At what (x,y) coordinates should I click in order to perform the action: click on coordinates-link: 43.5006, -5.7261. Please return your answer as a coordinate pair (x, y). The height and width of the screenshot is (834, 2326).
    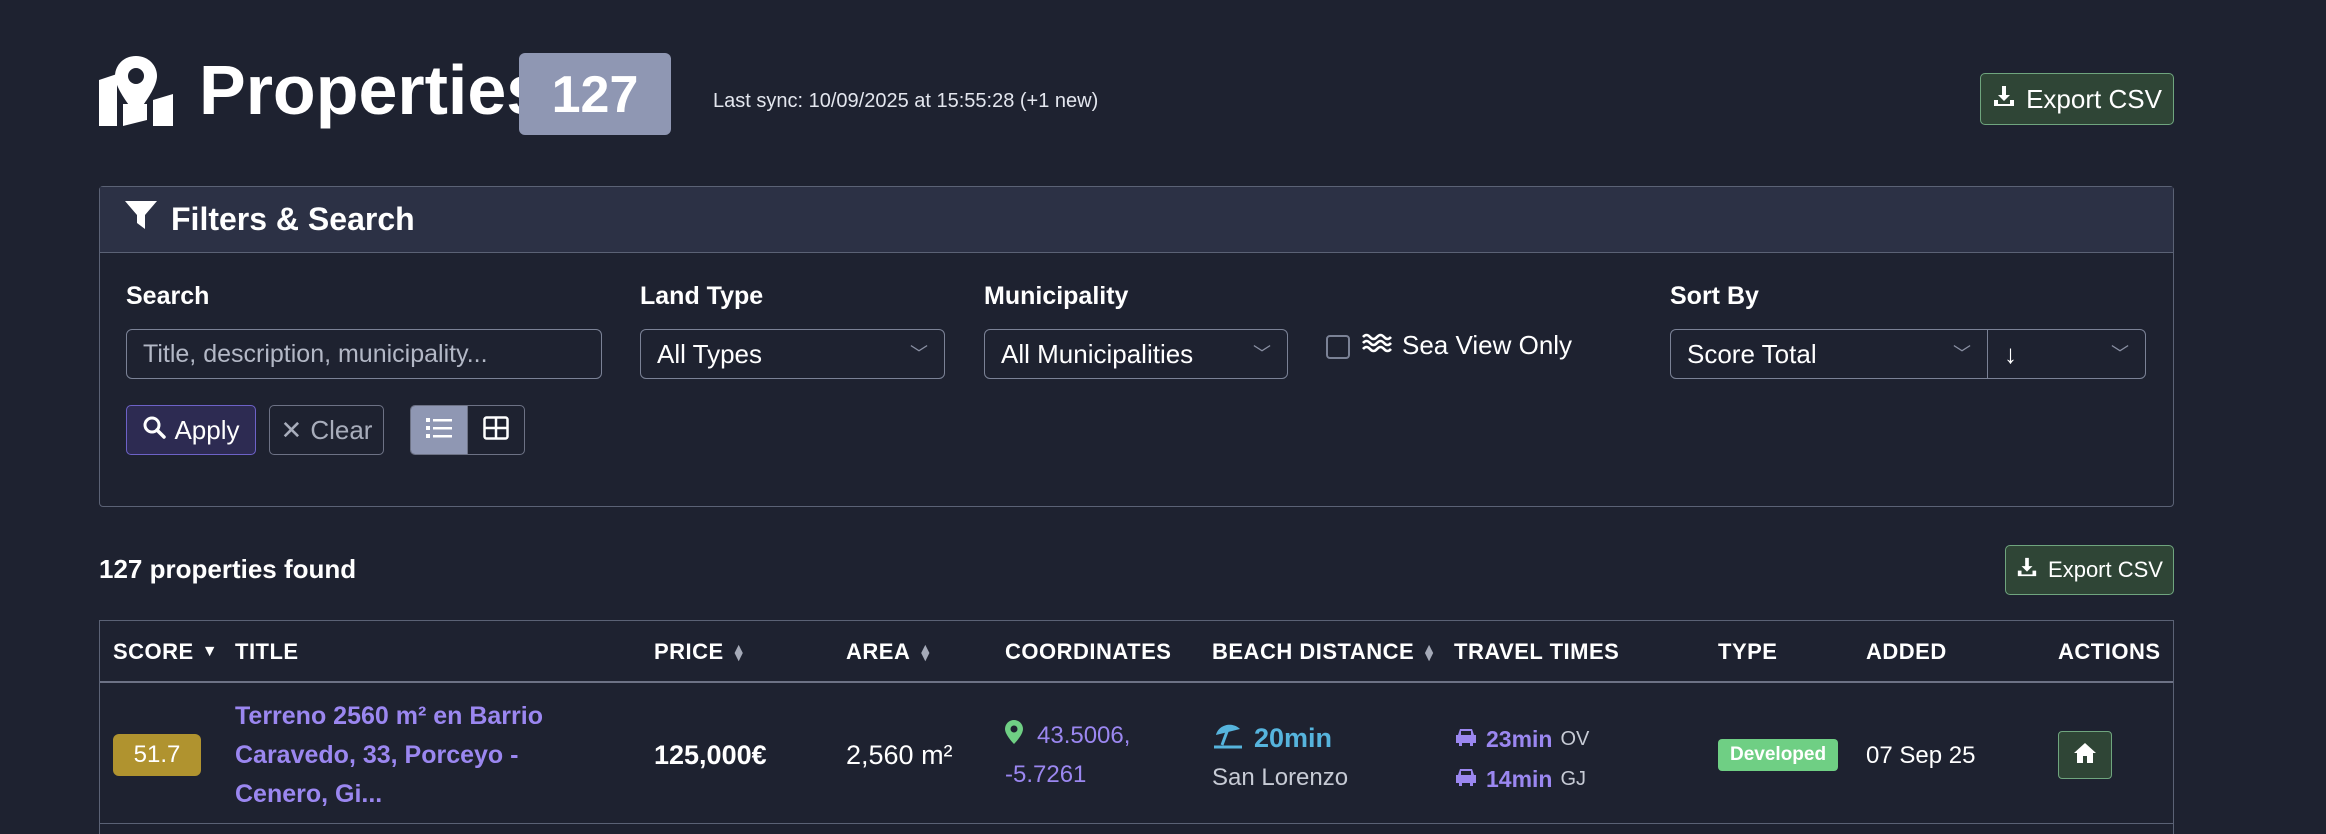
    Looking at the image, I should click on (1080, 755).